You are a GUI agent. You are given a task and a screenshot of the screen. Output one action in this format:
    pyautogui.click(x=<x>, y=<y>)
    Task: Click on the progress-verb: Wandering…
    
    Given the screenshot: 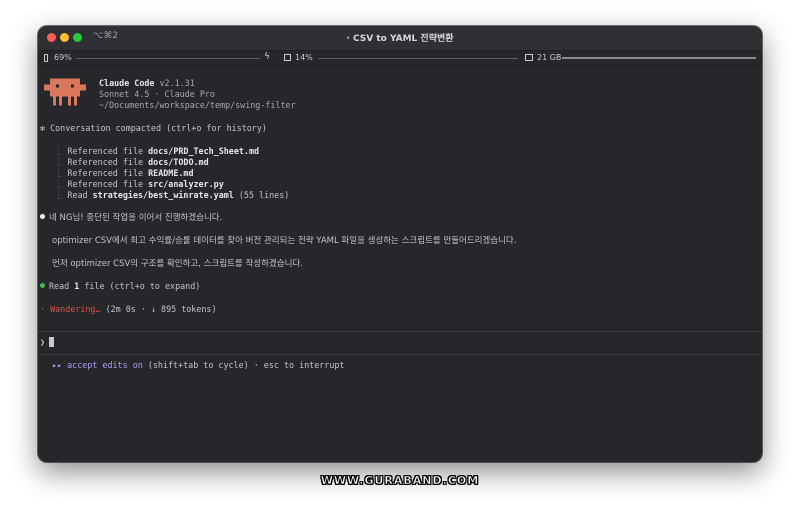 What is the action you would take?
    pyautogui.click(x=75, y=309)
    